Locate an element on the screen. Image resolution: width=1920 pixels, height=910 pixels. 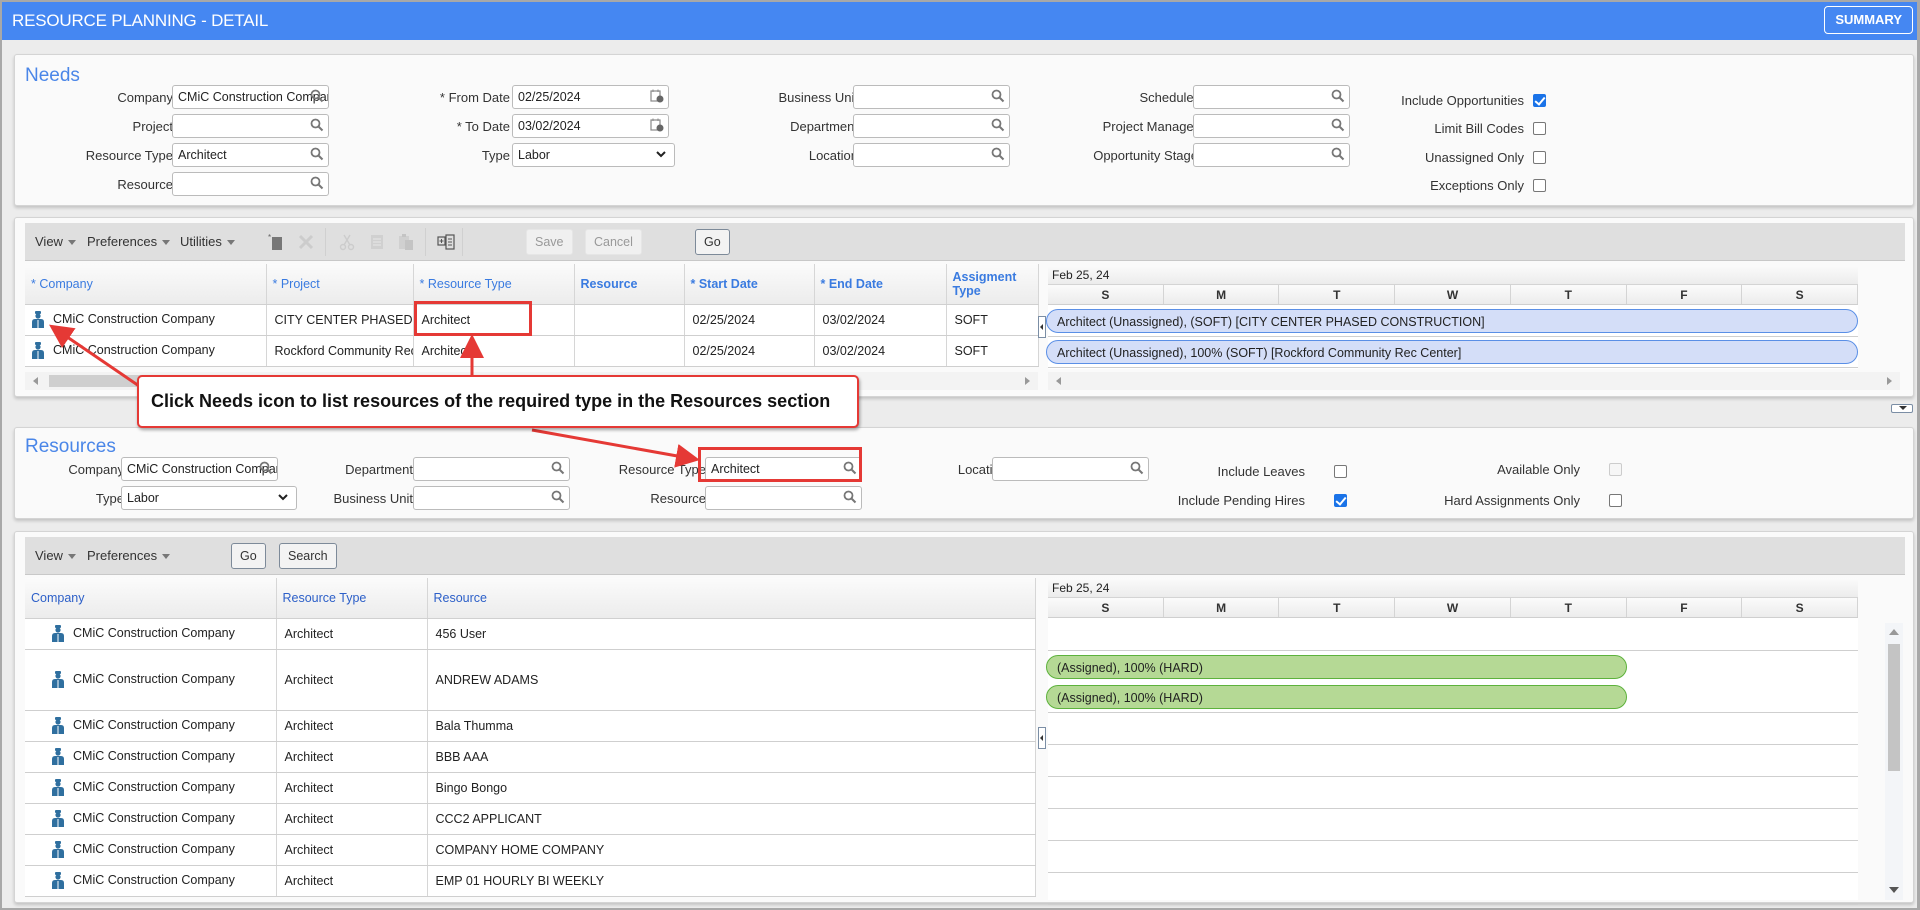
col-resource: Resource is located at coordinates (629, 284).